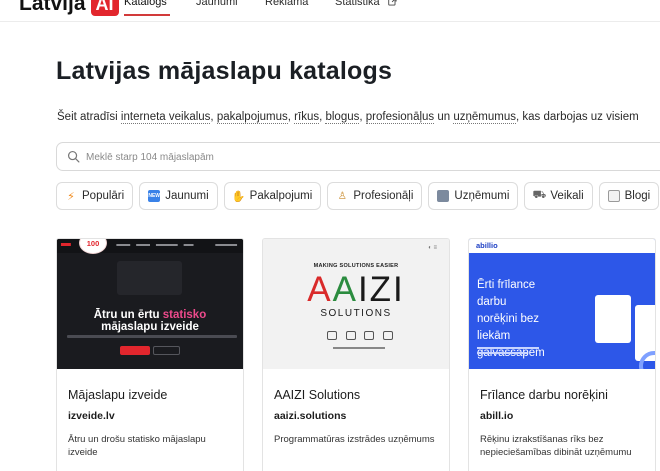 The width and height of the screenshot is (660, 471). I want to click on document-icon, so click(613, 196).